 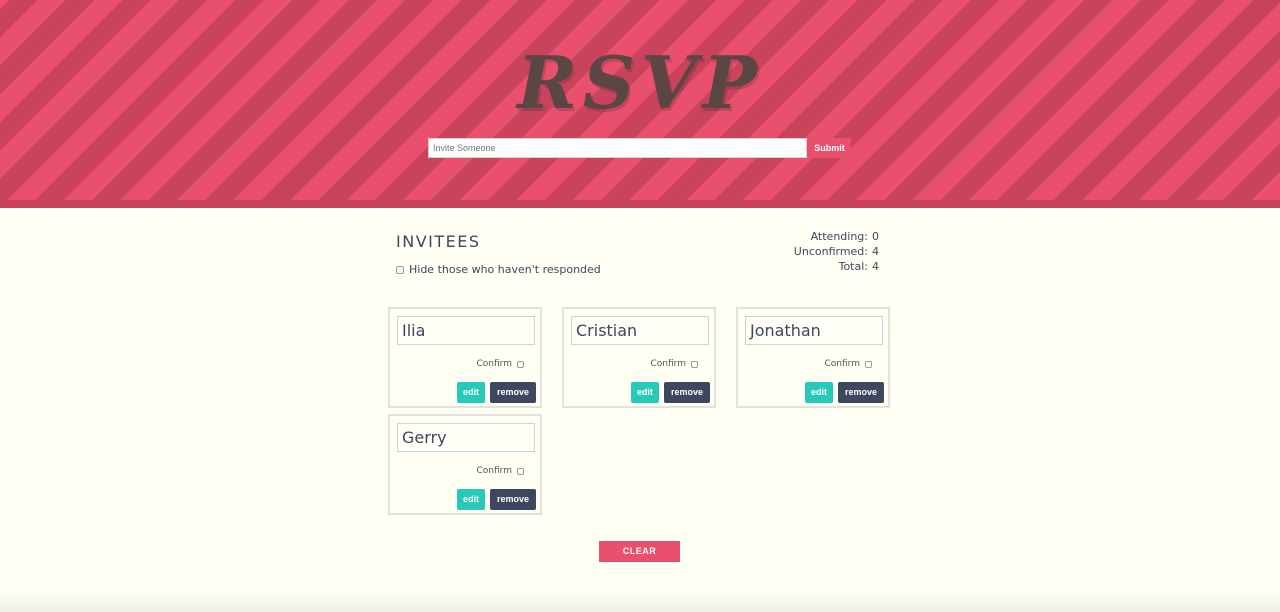 I want to click on invite-input, so click(x=617, y=148).